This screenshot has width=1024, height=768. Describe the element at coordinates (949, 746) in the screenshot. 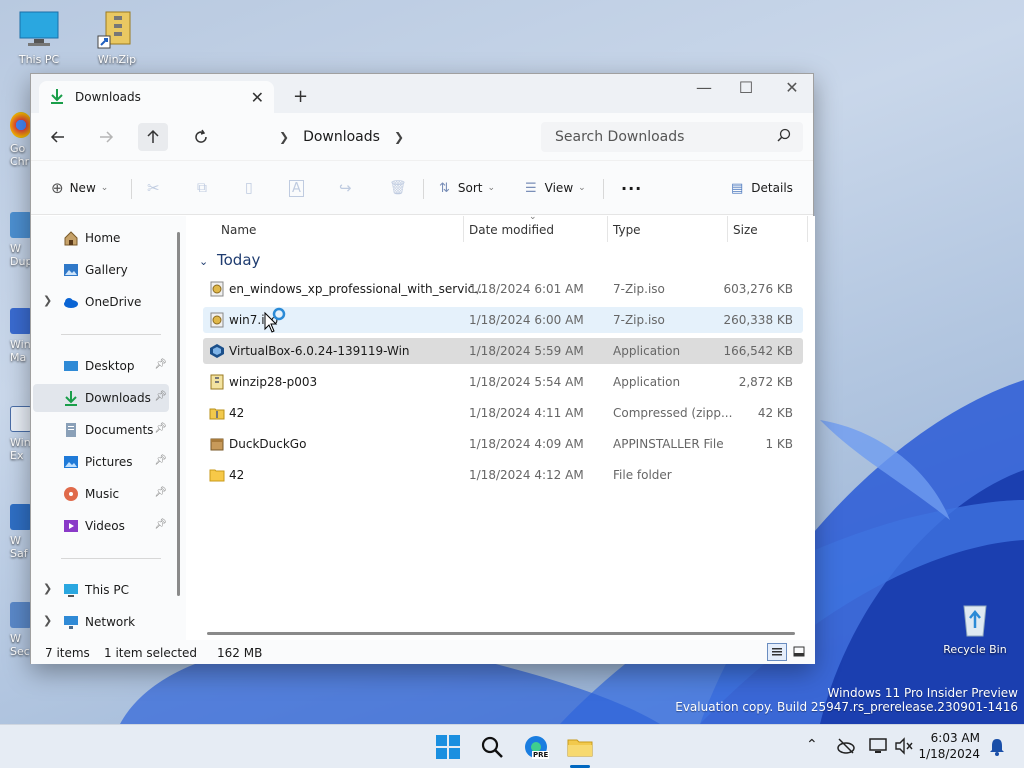

I see `clock: 6:03 AM 1/18/2024` at that location.